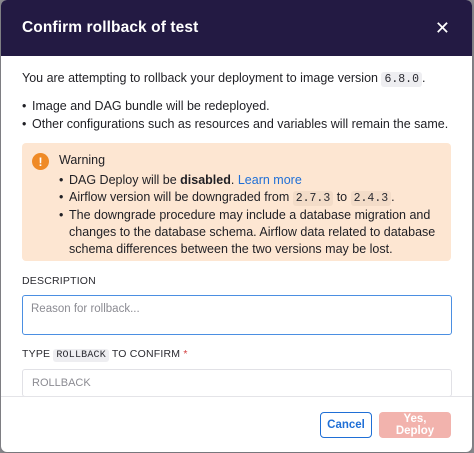  What do you see at coordinates (313, 198) in the screenshot?
I see `airflow-version-from: 2.7.3` at bounding box center [313, 198].